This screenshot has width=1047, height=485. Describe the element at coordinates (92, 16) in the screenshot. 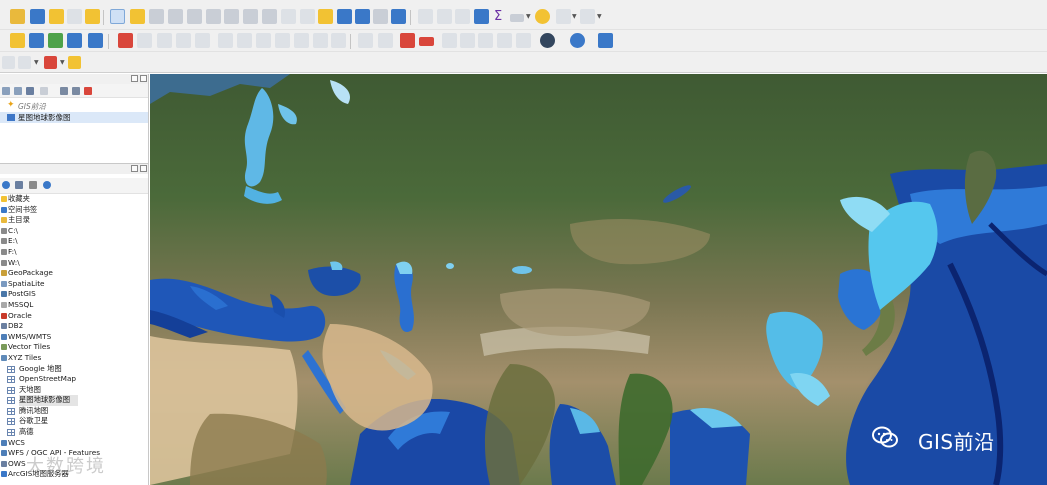

I see `layout-manager-icon` at that location.